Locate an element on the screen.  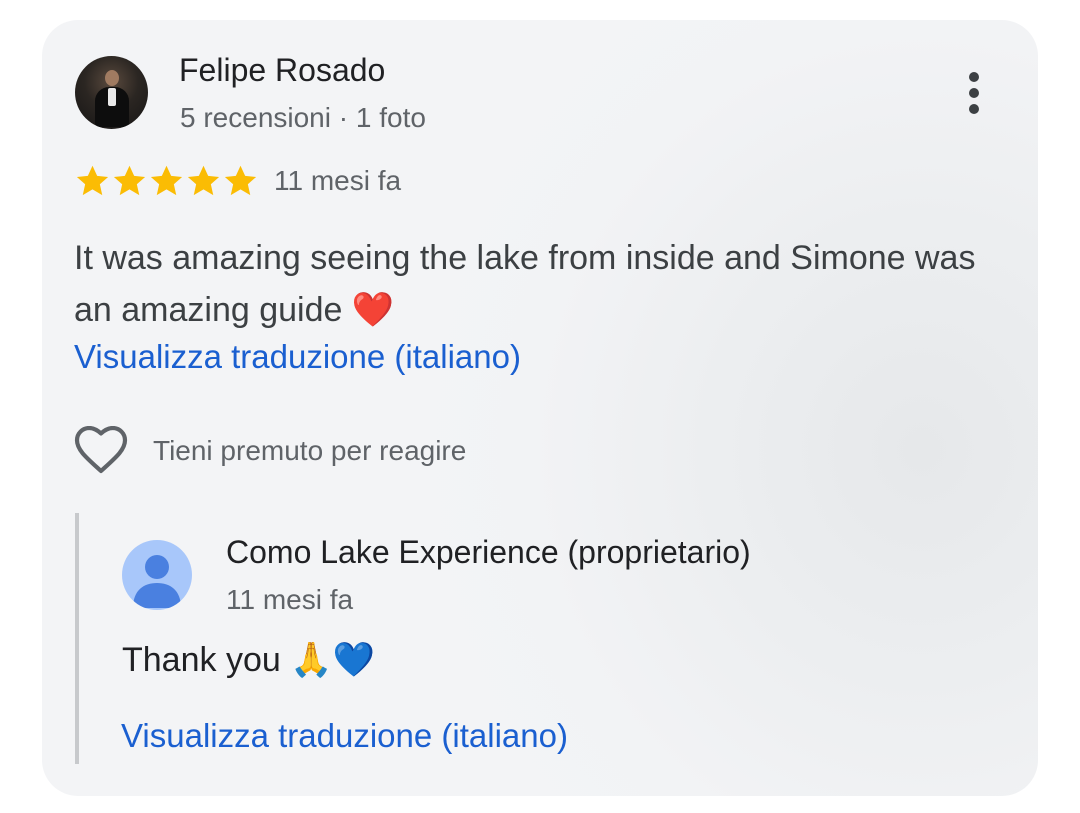
owner-reply-time: 11 mesi fa is located at coordinates (290, 599).